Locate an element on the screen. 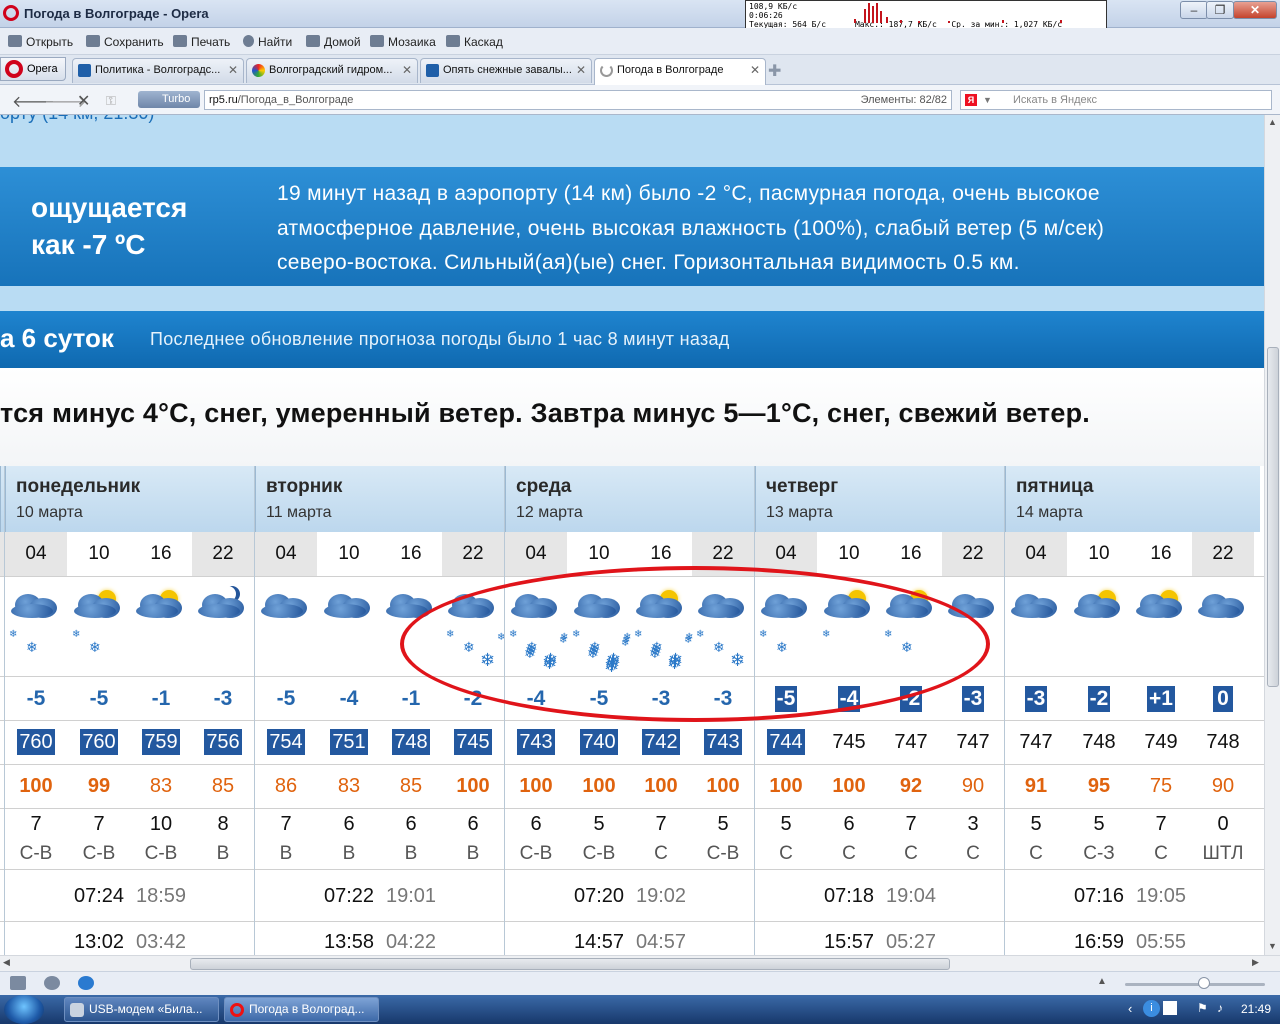  moon-time: 05:27 is located at coordinates (911, 942).